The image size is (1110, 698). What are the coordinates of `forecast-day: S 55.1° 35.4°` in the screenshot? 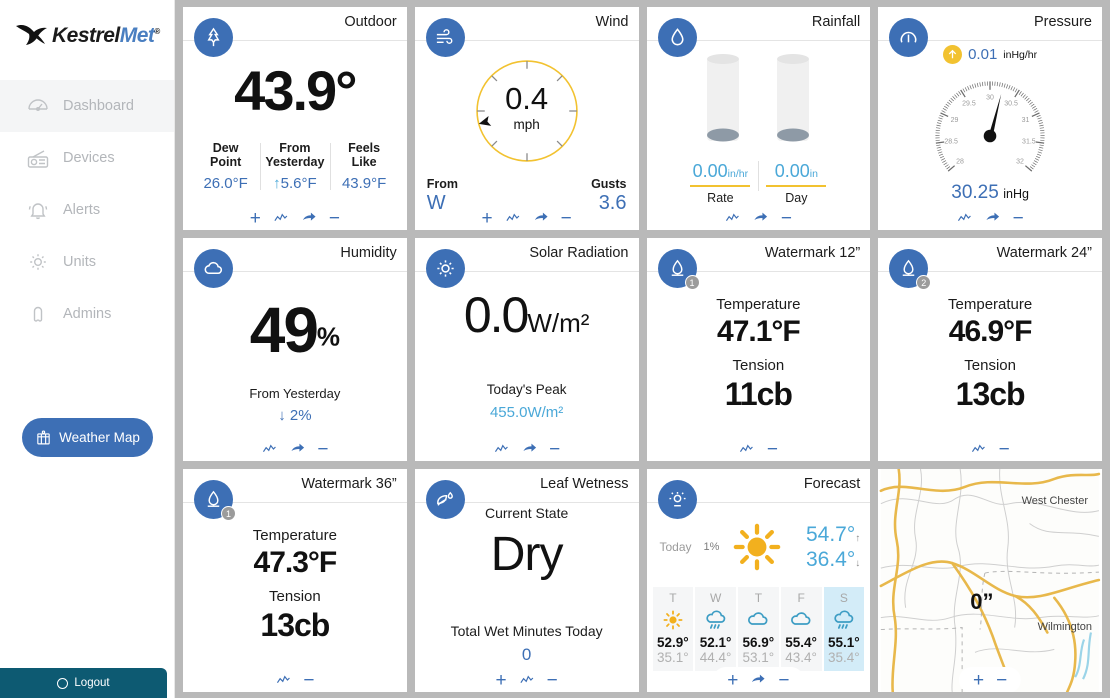 It's located at (844, 629).